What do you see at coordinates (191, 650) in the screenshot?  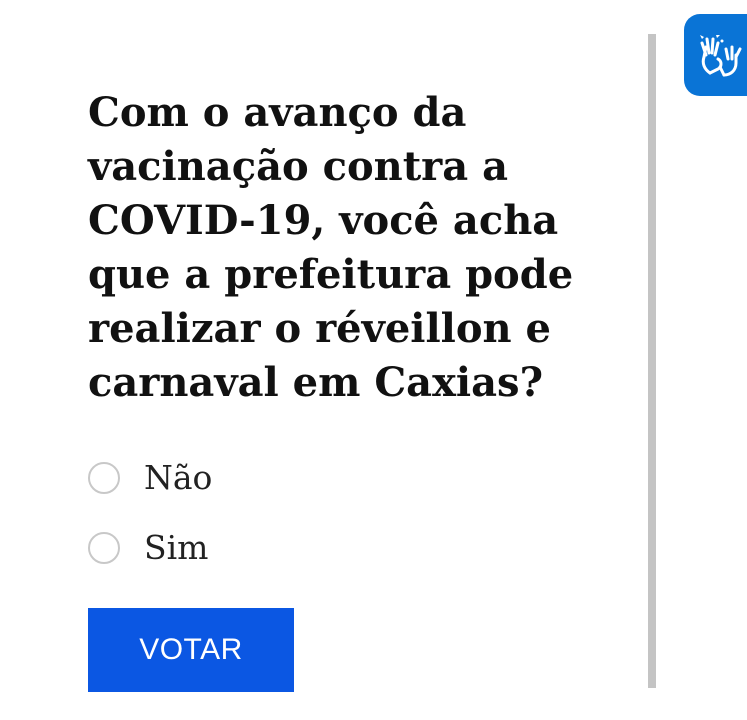 I see `vote-button: VOTAR` at bounding box center [191, 650].